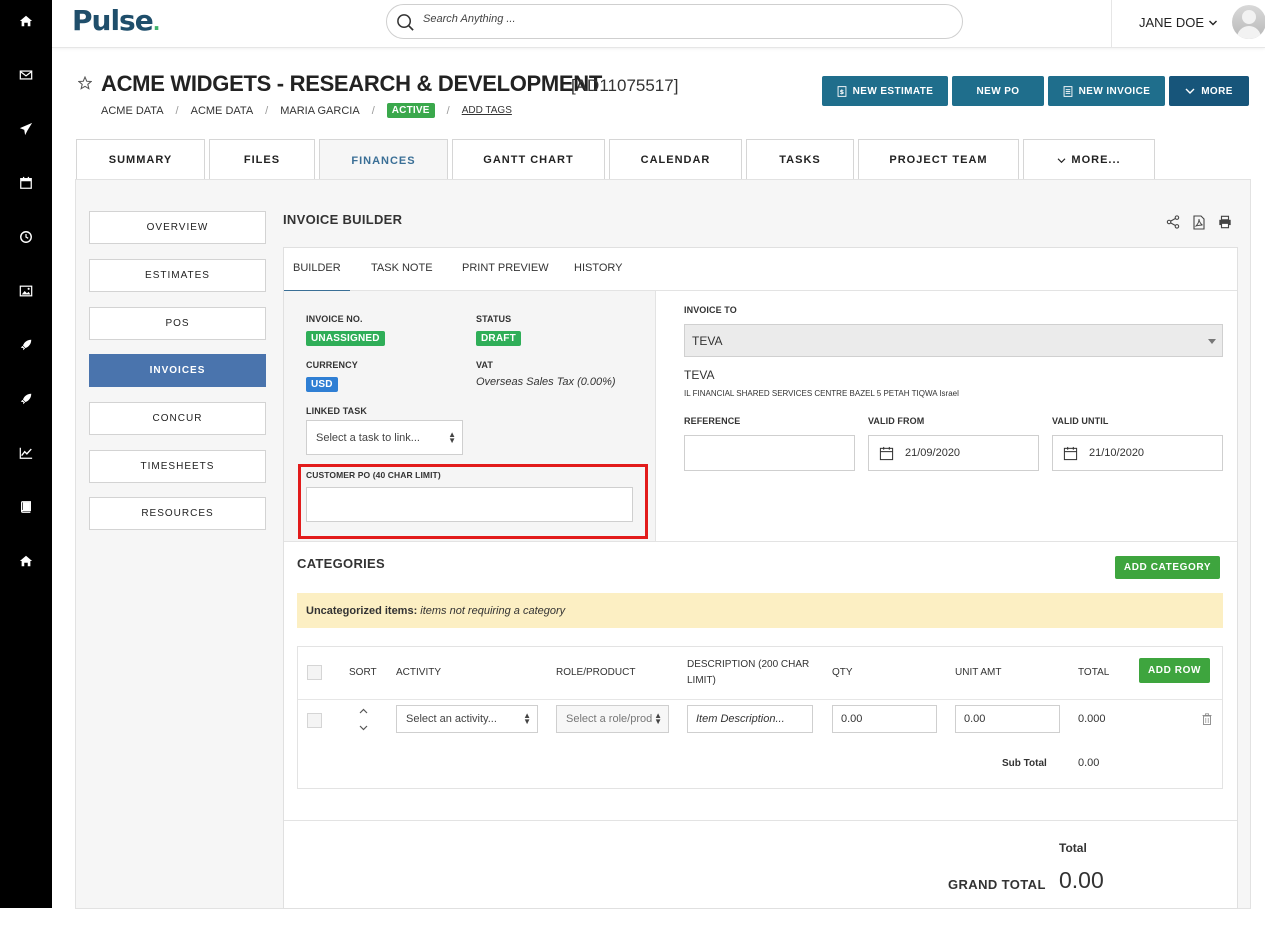 The image size is (1265, 927). What do you see at coordinates (1081, 880) in the screenshot?
I see `grand-total-value: 0.00` at bounding box center [1081, 880].